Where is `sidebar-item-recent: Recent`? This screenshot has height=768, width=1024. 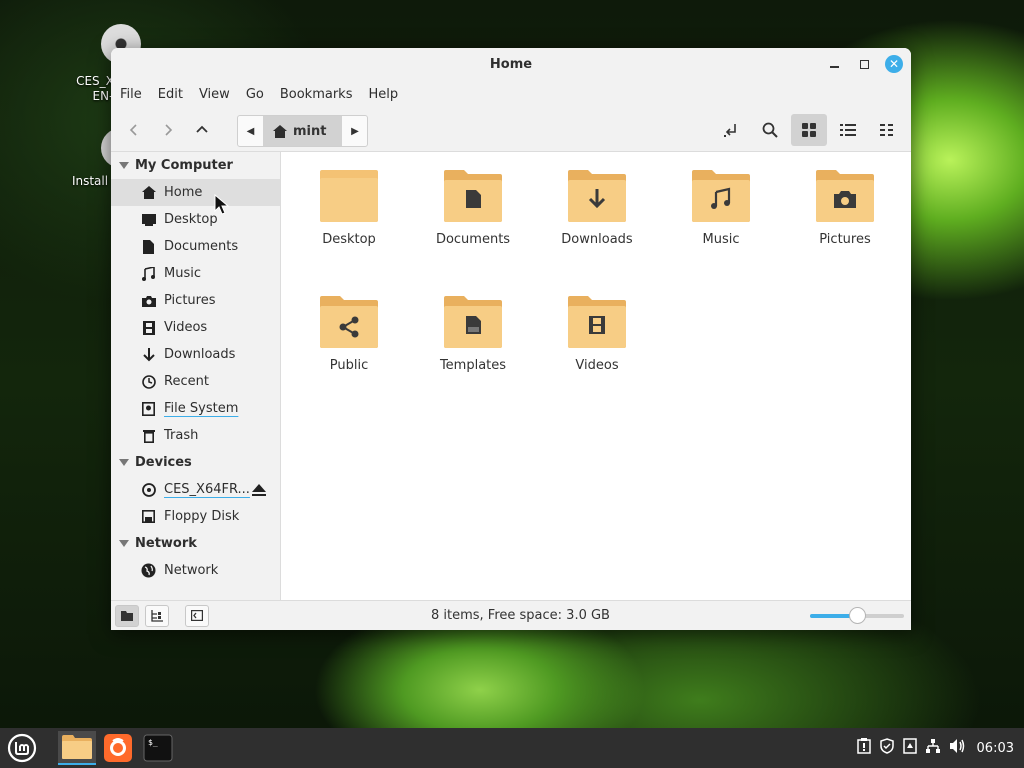 sidebar-item-recent: Recent is located at coordinates (195, 381).